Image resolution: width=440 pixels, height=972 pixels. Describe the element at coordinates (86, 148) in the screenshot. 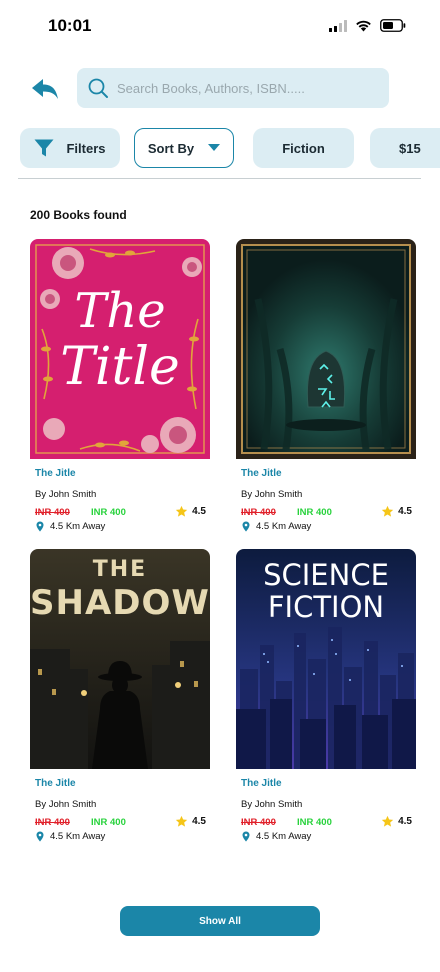

I see `filters-label: Filters` at that location.